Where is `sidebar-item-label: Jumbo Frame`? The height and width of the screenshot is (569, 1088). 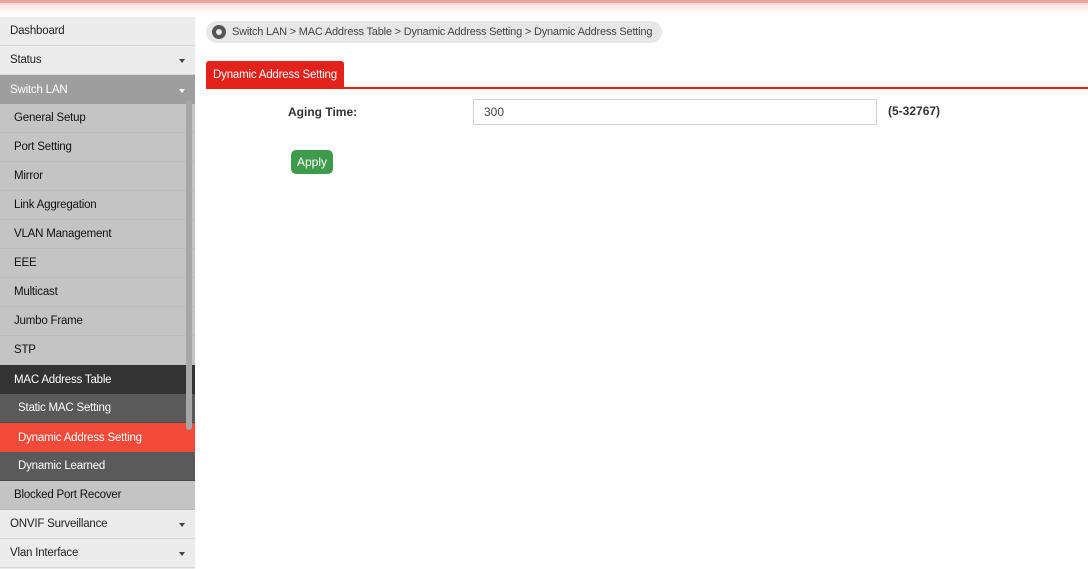
sidebar-item-label: Jumbo Frame is located at coordinates (48, 321).